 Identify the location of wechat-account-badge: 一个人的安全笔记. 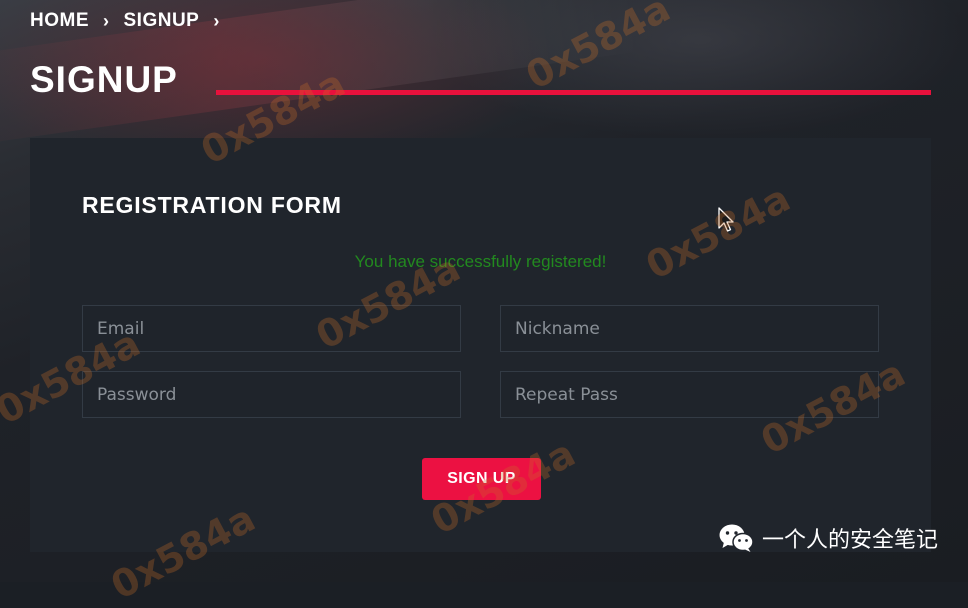
(828, 538).